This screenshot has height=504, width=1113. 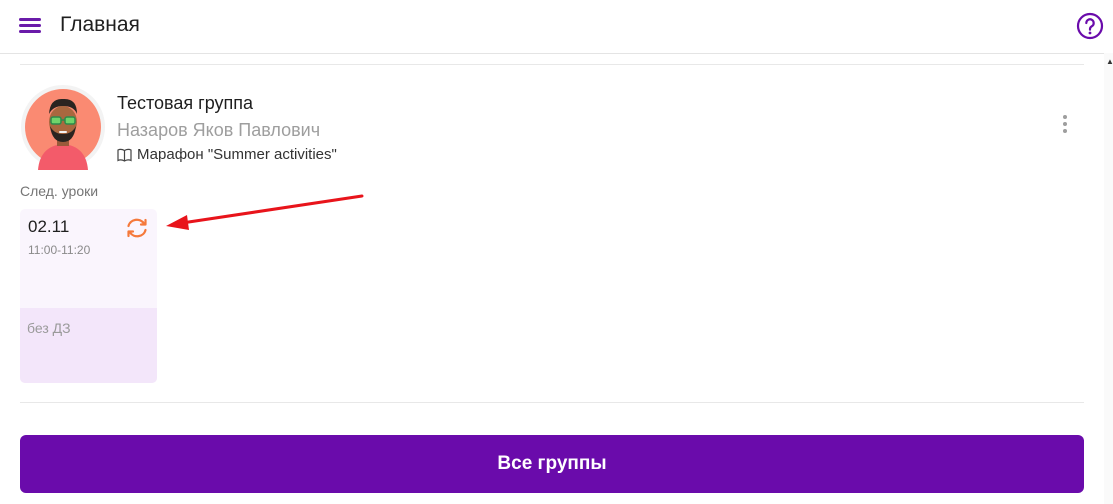 What do you see at coordinates (88, 296) in the screenshot?
I see `lesson-card: 02.11 11:00-11:20 без ДЗ` at bounding box center [88, 296].